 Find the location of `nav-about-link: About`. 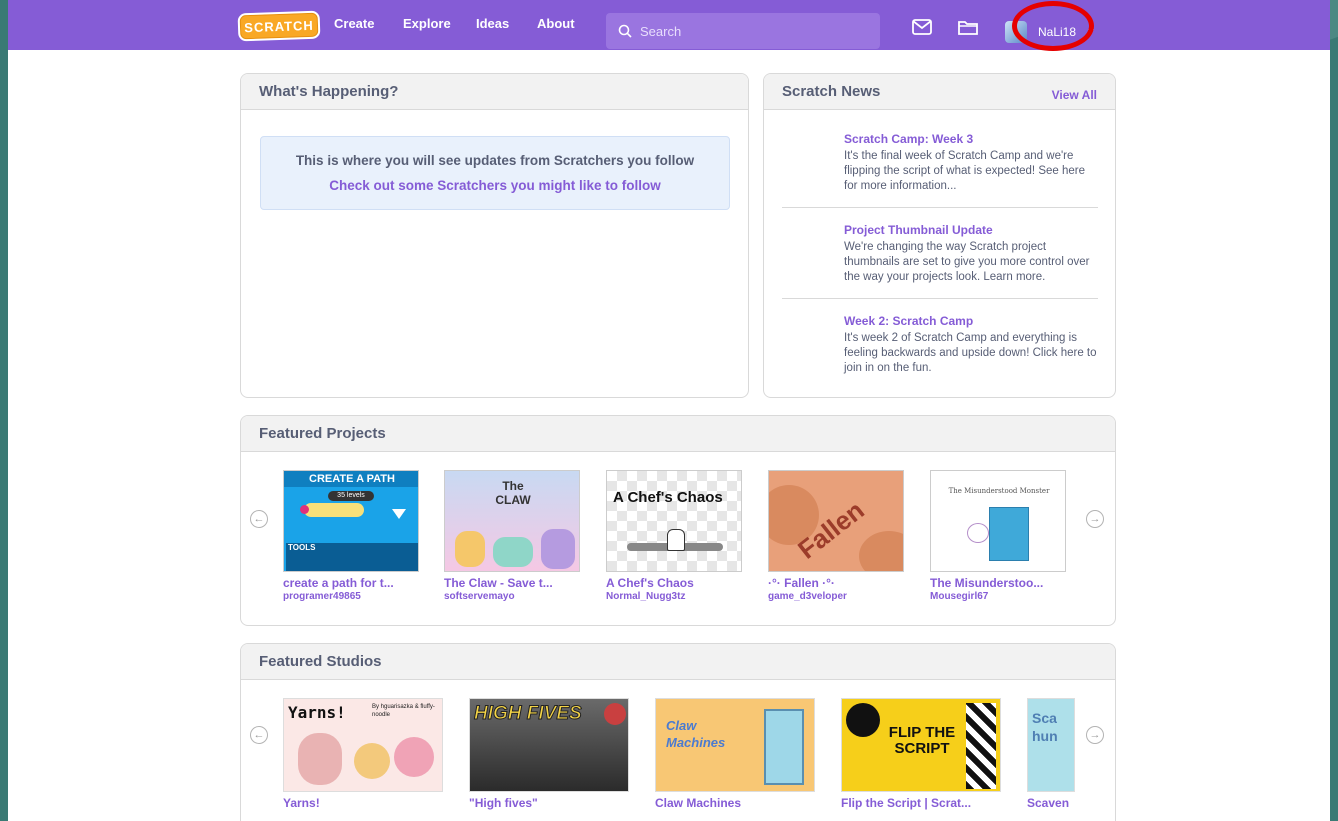

nav-about-link: About is located at coordinates (556, 23).